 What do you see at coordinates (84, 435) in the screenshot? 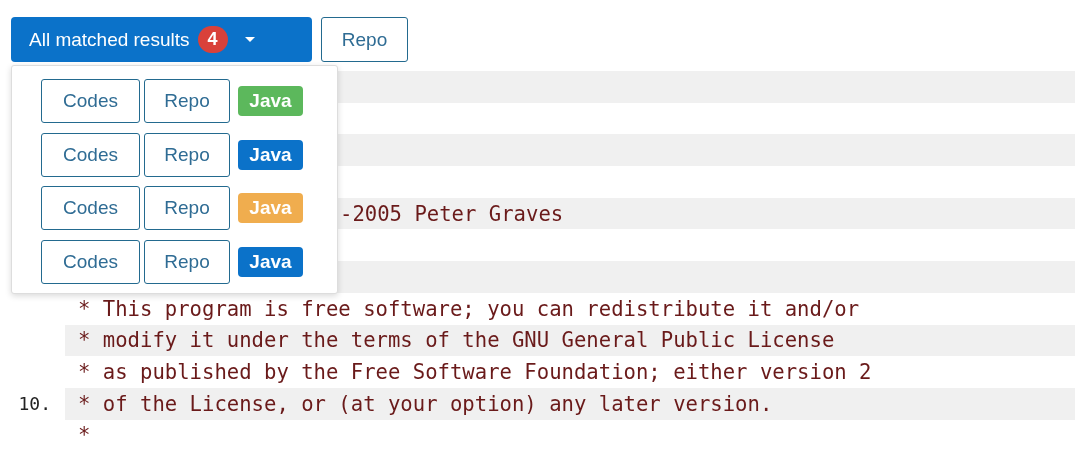
I see `code-line: *` at bounding box center [84, 435].